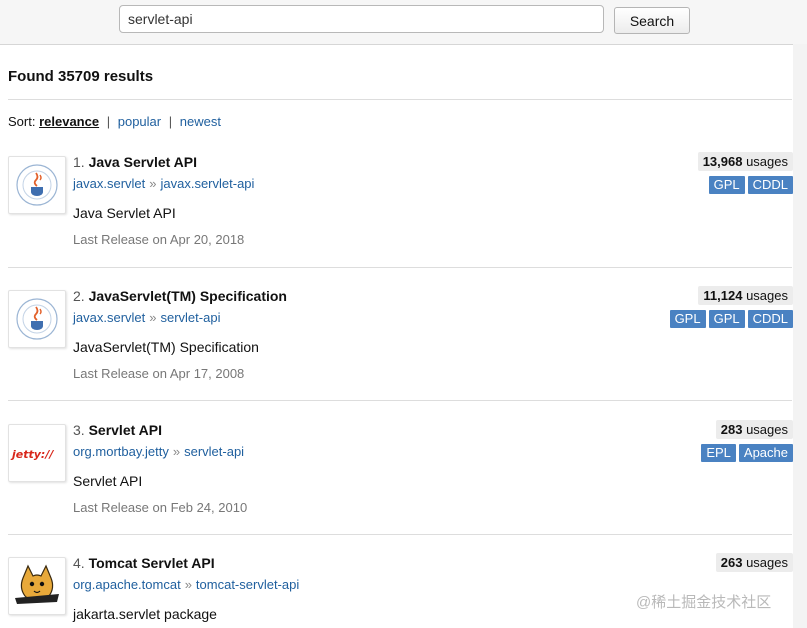 This screenshot has width=807, height=628. I want to click on search-bar: Search, so click(403, 22).